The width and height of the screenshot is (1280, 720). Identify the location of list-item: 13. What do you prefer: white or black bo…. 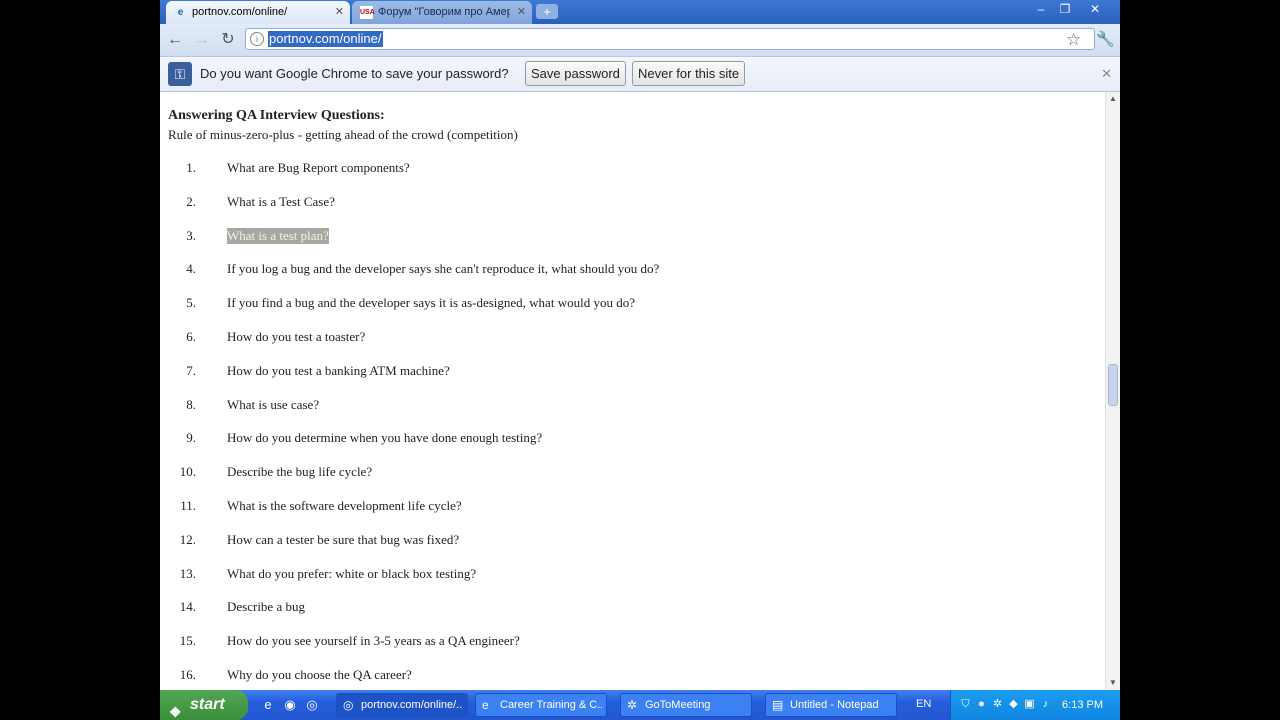
(610, 576).